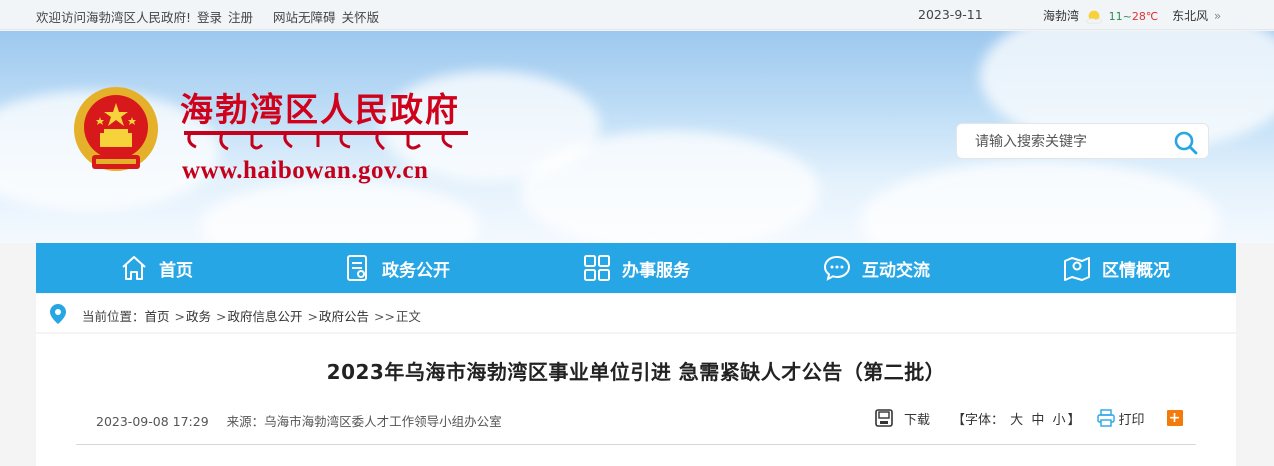  I want to click on search-icon, so click(1186, 143).